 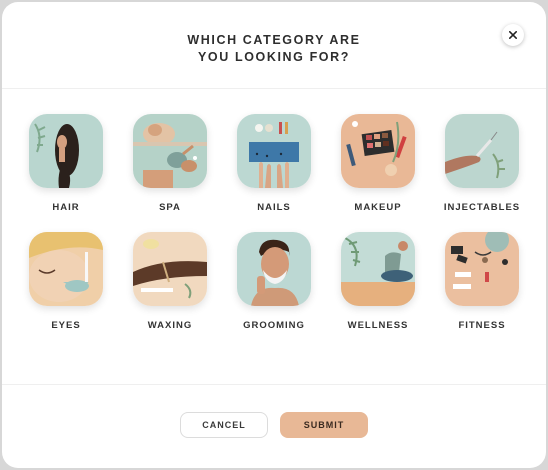 What do you see at coordinates (274, 269) in the screenshot?
I see `grooming-illustration` at bounding box center [274, 269].